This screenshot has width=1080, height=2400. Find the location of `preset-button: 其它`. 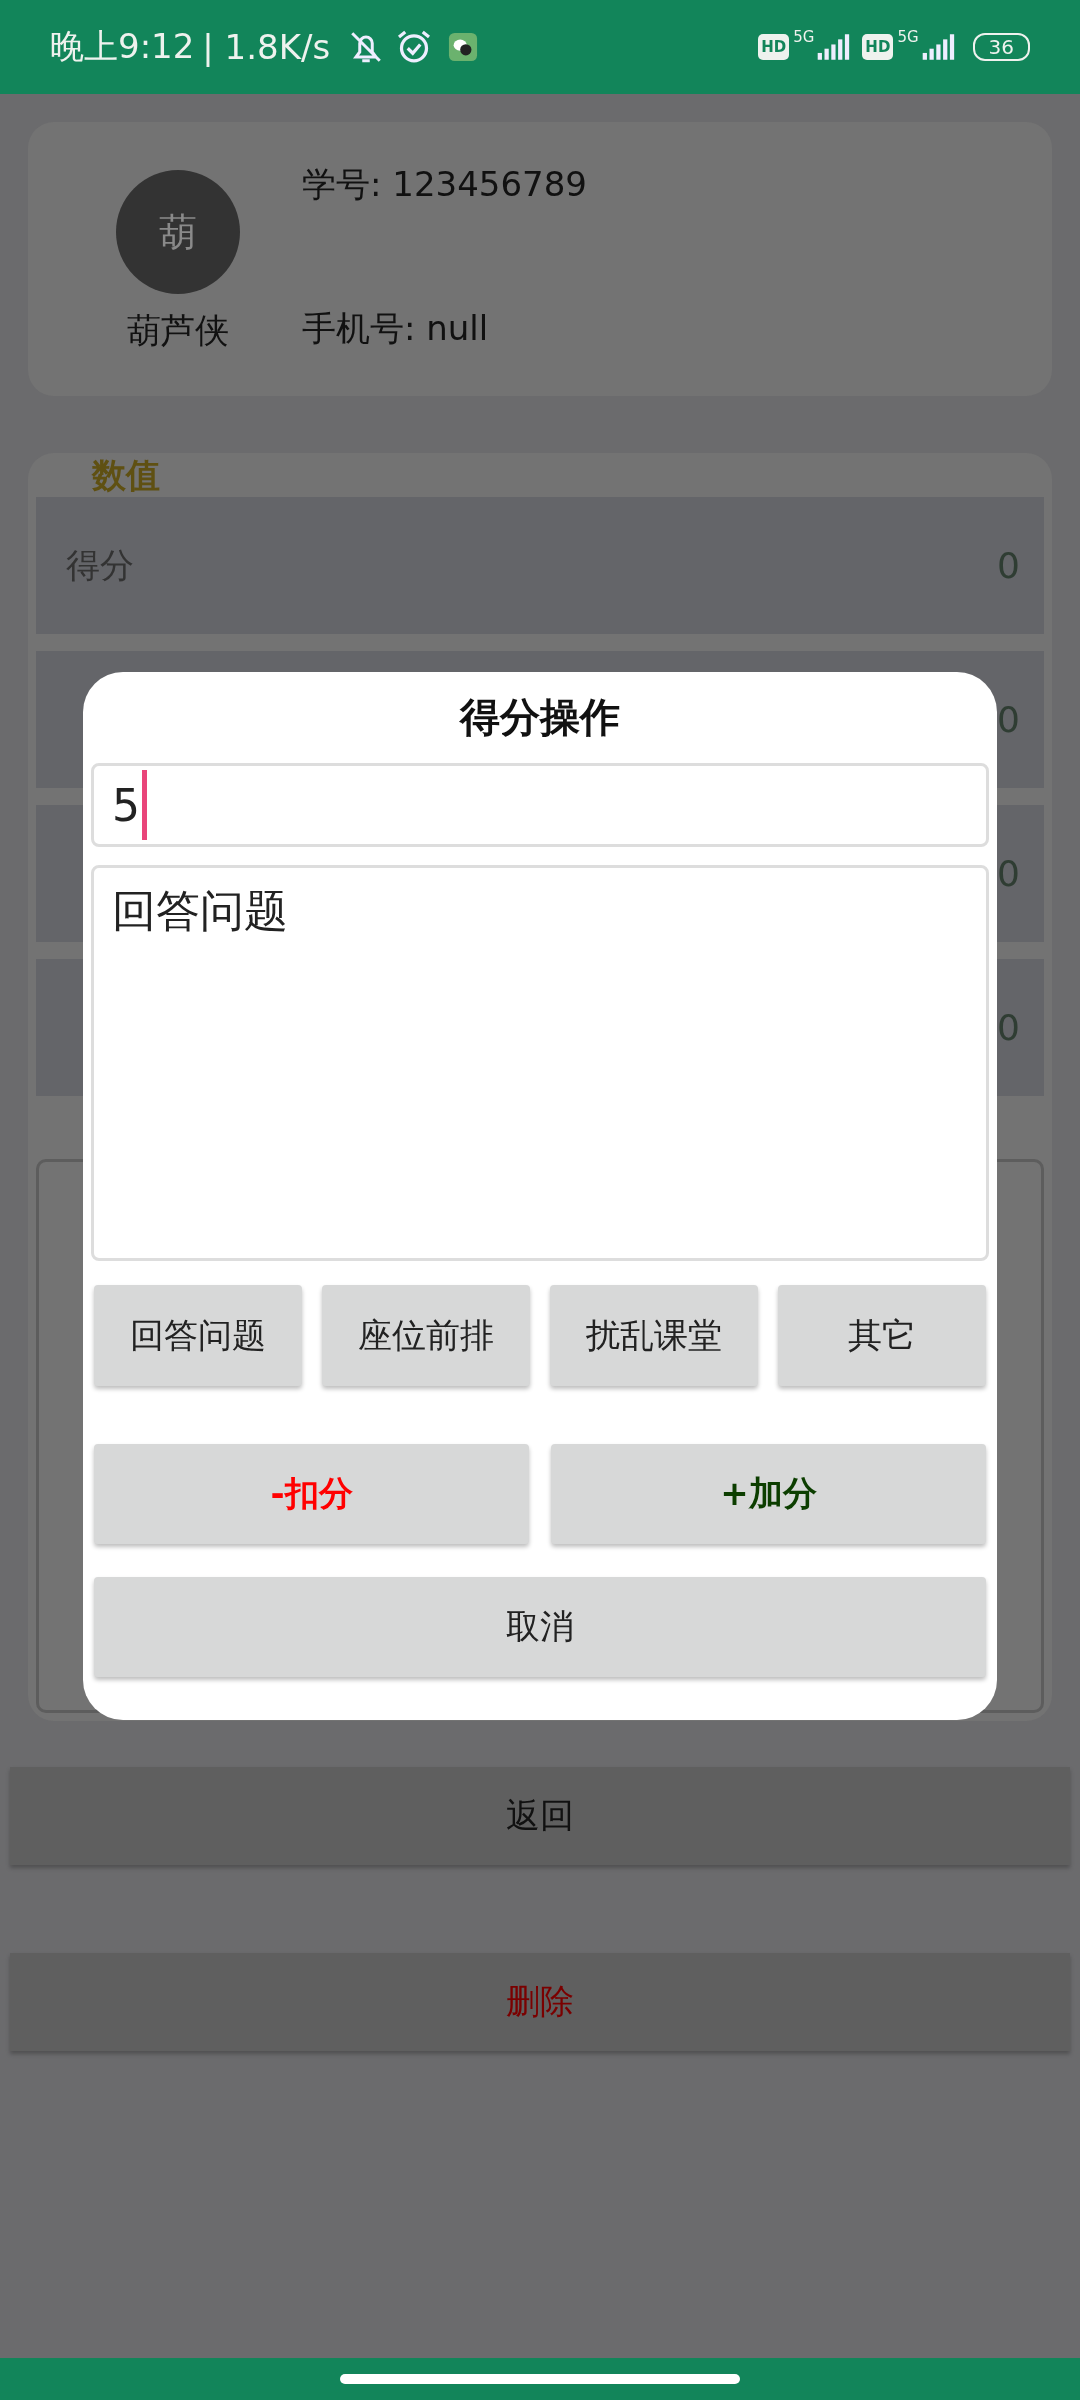

preset-button: 其它 is located at coordinates (882, 1335).